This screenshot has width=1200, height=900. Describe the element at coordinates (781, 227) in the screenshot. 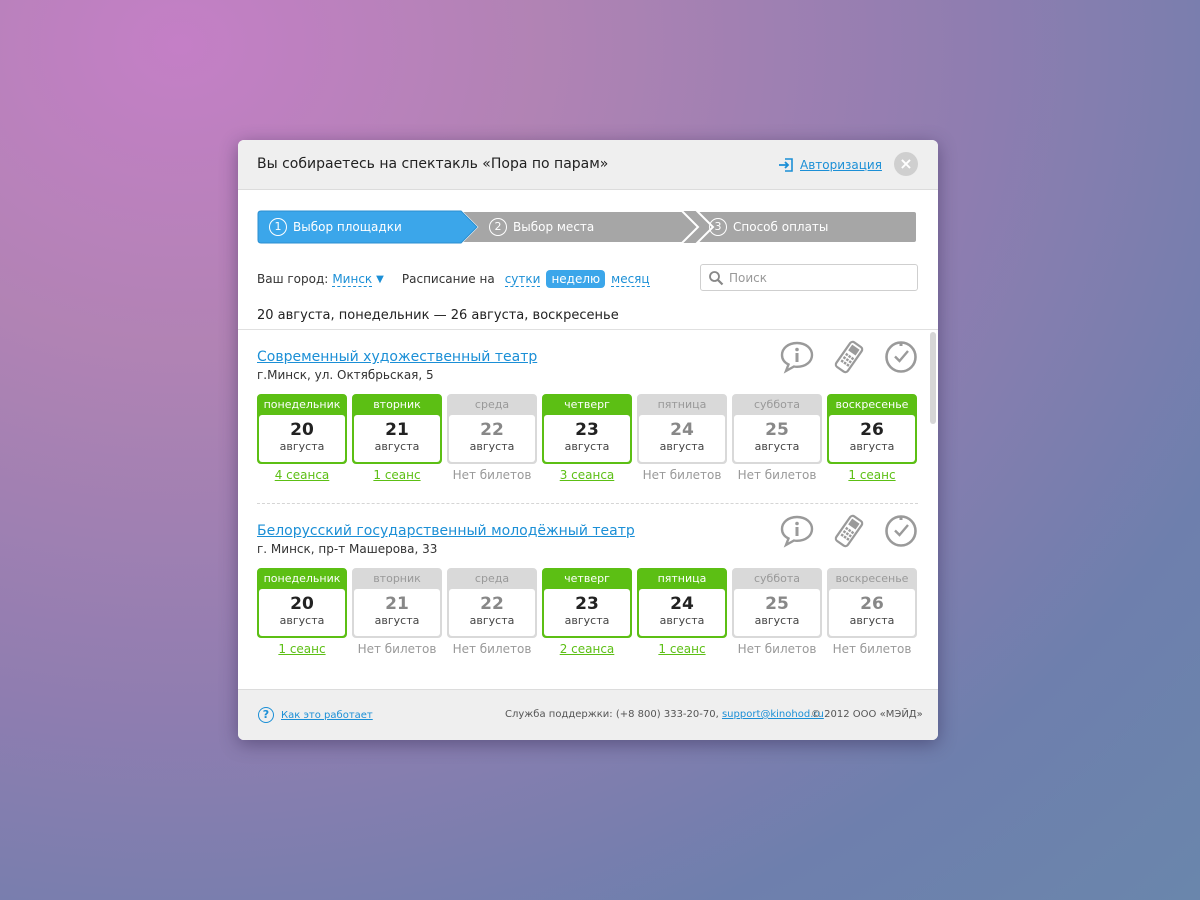

I see `step-label: Способ оплаты` at that location.